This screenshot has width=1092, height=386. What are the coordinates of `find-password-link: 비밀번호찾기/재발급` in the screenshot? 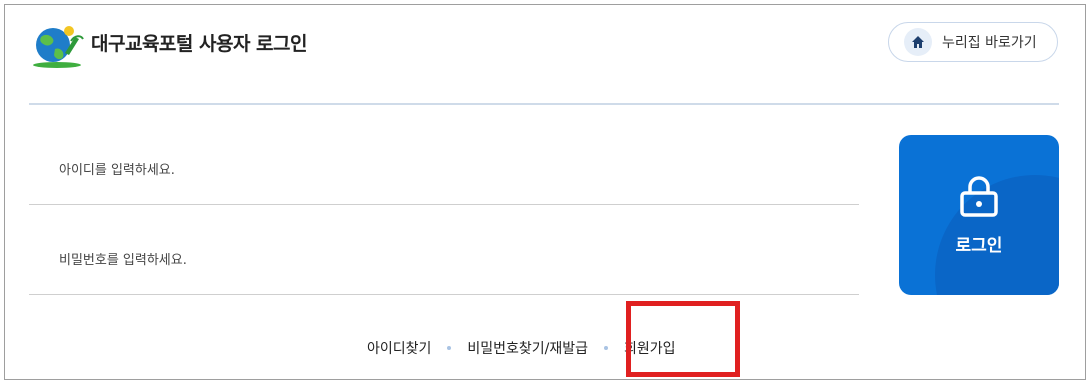 It's located at (527, 348).